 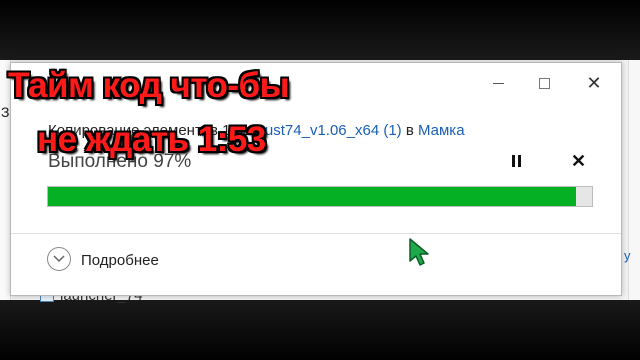 I want to click on maximize-button, so click(x=544, y=83).